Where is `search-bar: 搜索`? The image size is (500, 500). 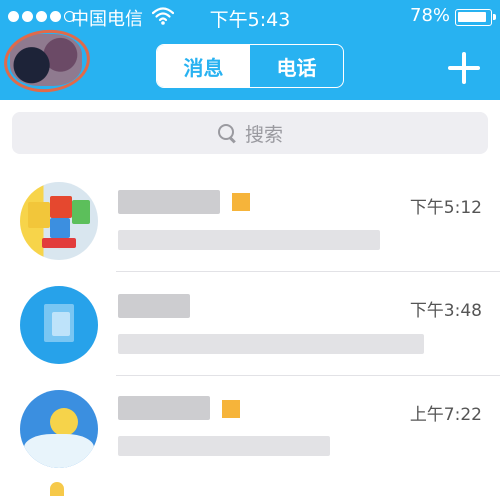 search-bar: 搜索 is located at coordinates (250, 133).